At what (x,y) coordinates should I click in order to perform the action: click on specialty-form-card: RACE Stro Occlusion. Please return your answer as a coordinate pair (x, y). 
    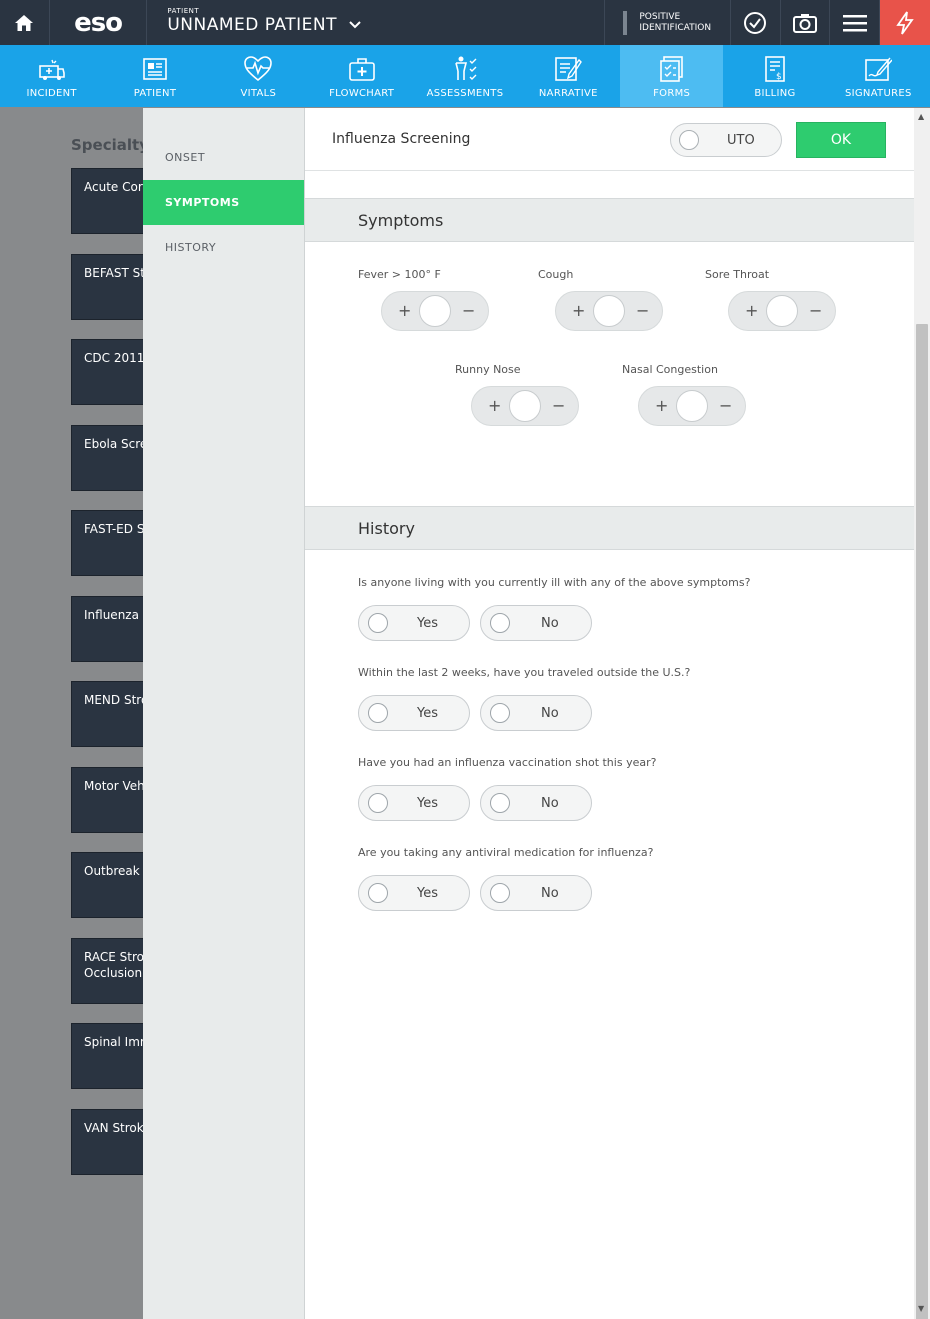
    Looking at the image, I should click on (111, 971).